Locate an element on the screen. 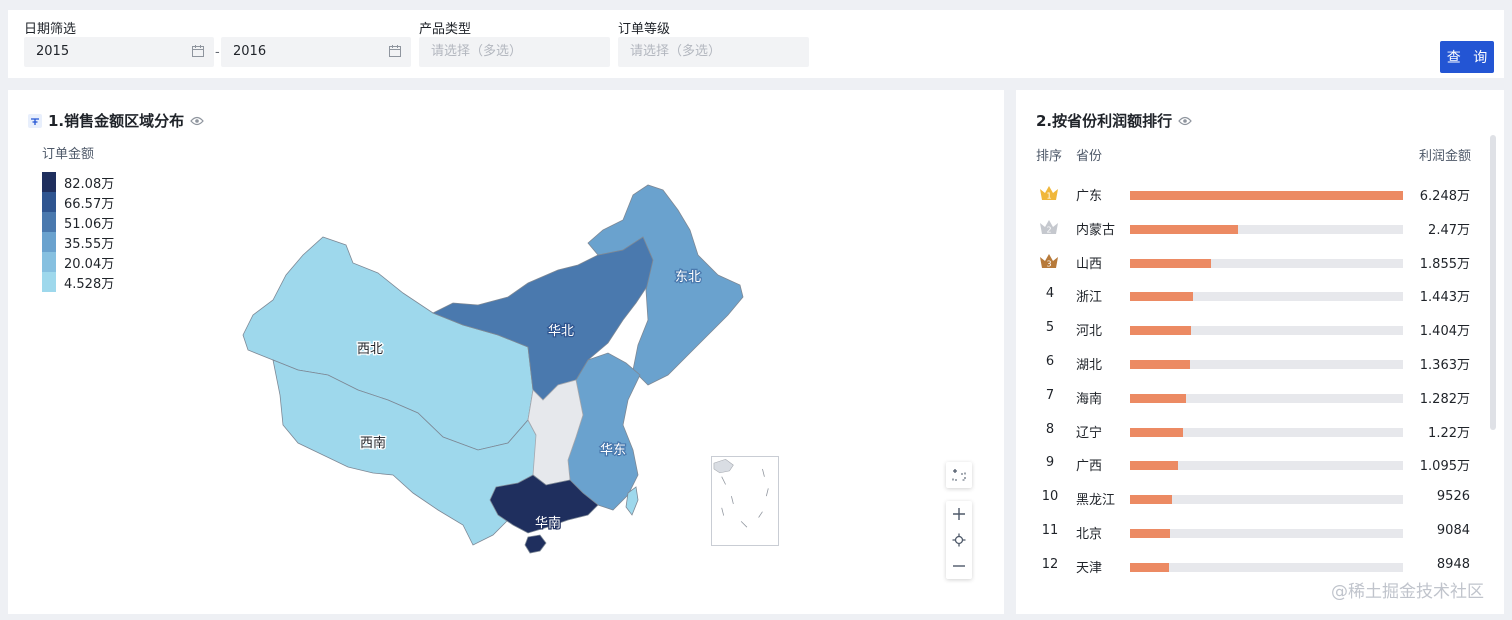  date-start-picker: 2015 is located at coordinates (119, 52).